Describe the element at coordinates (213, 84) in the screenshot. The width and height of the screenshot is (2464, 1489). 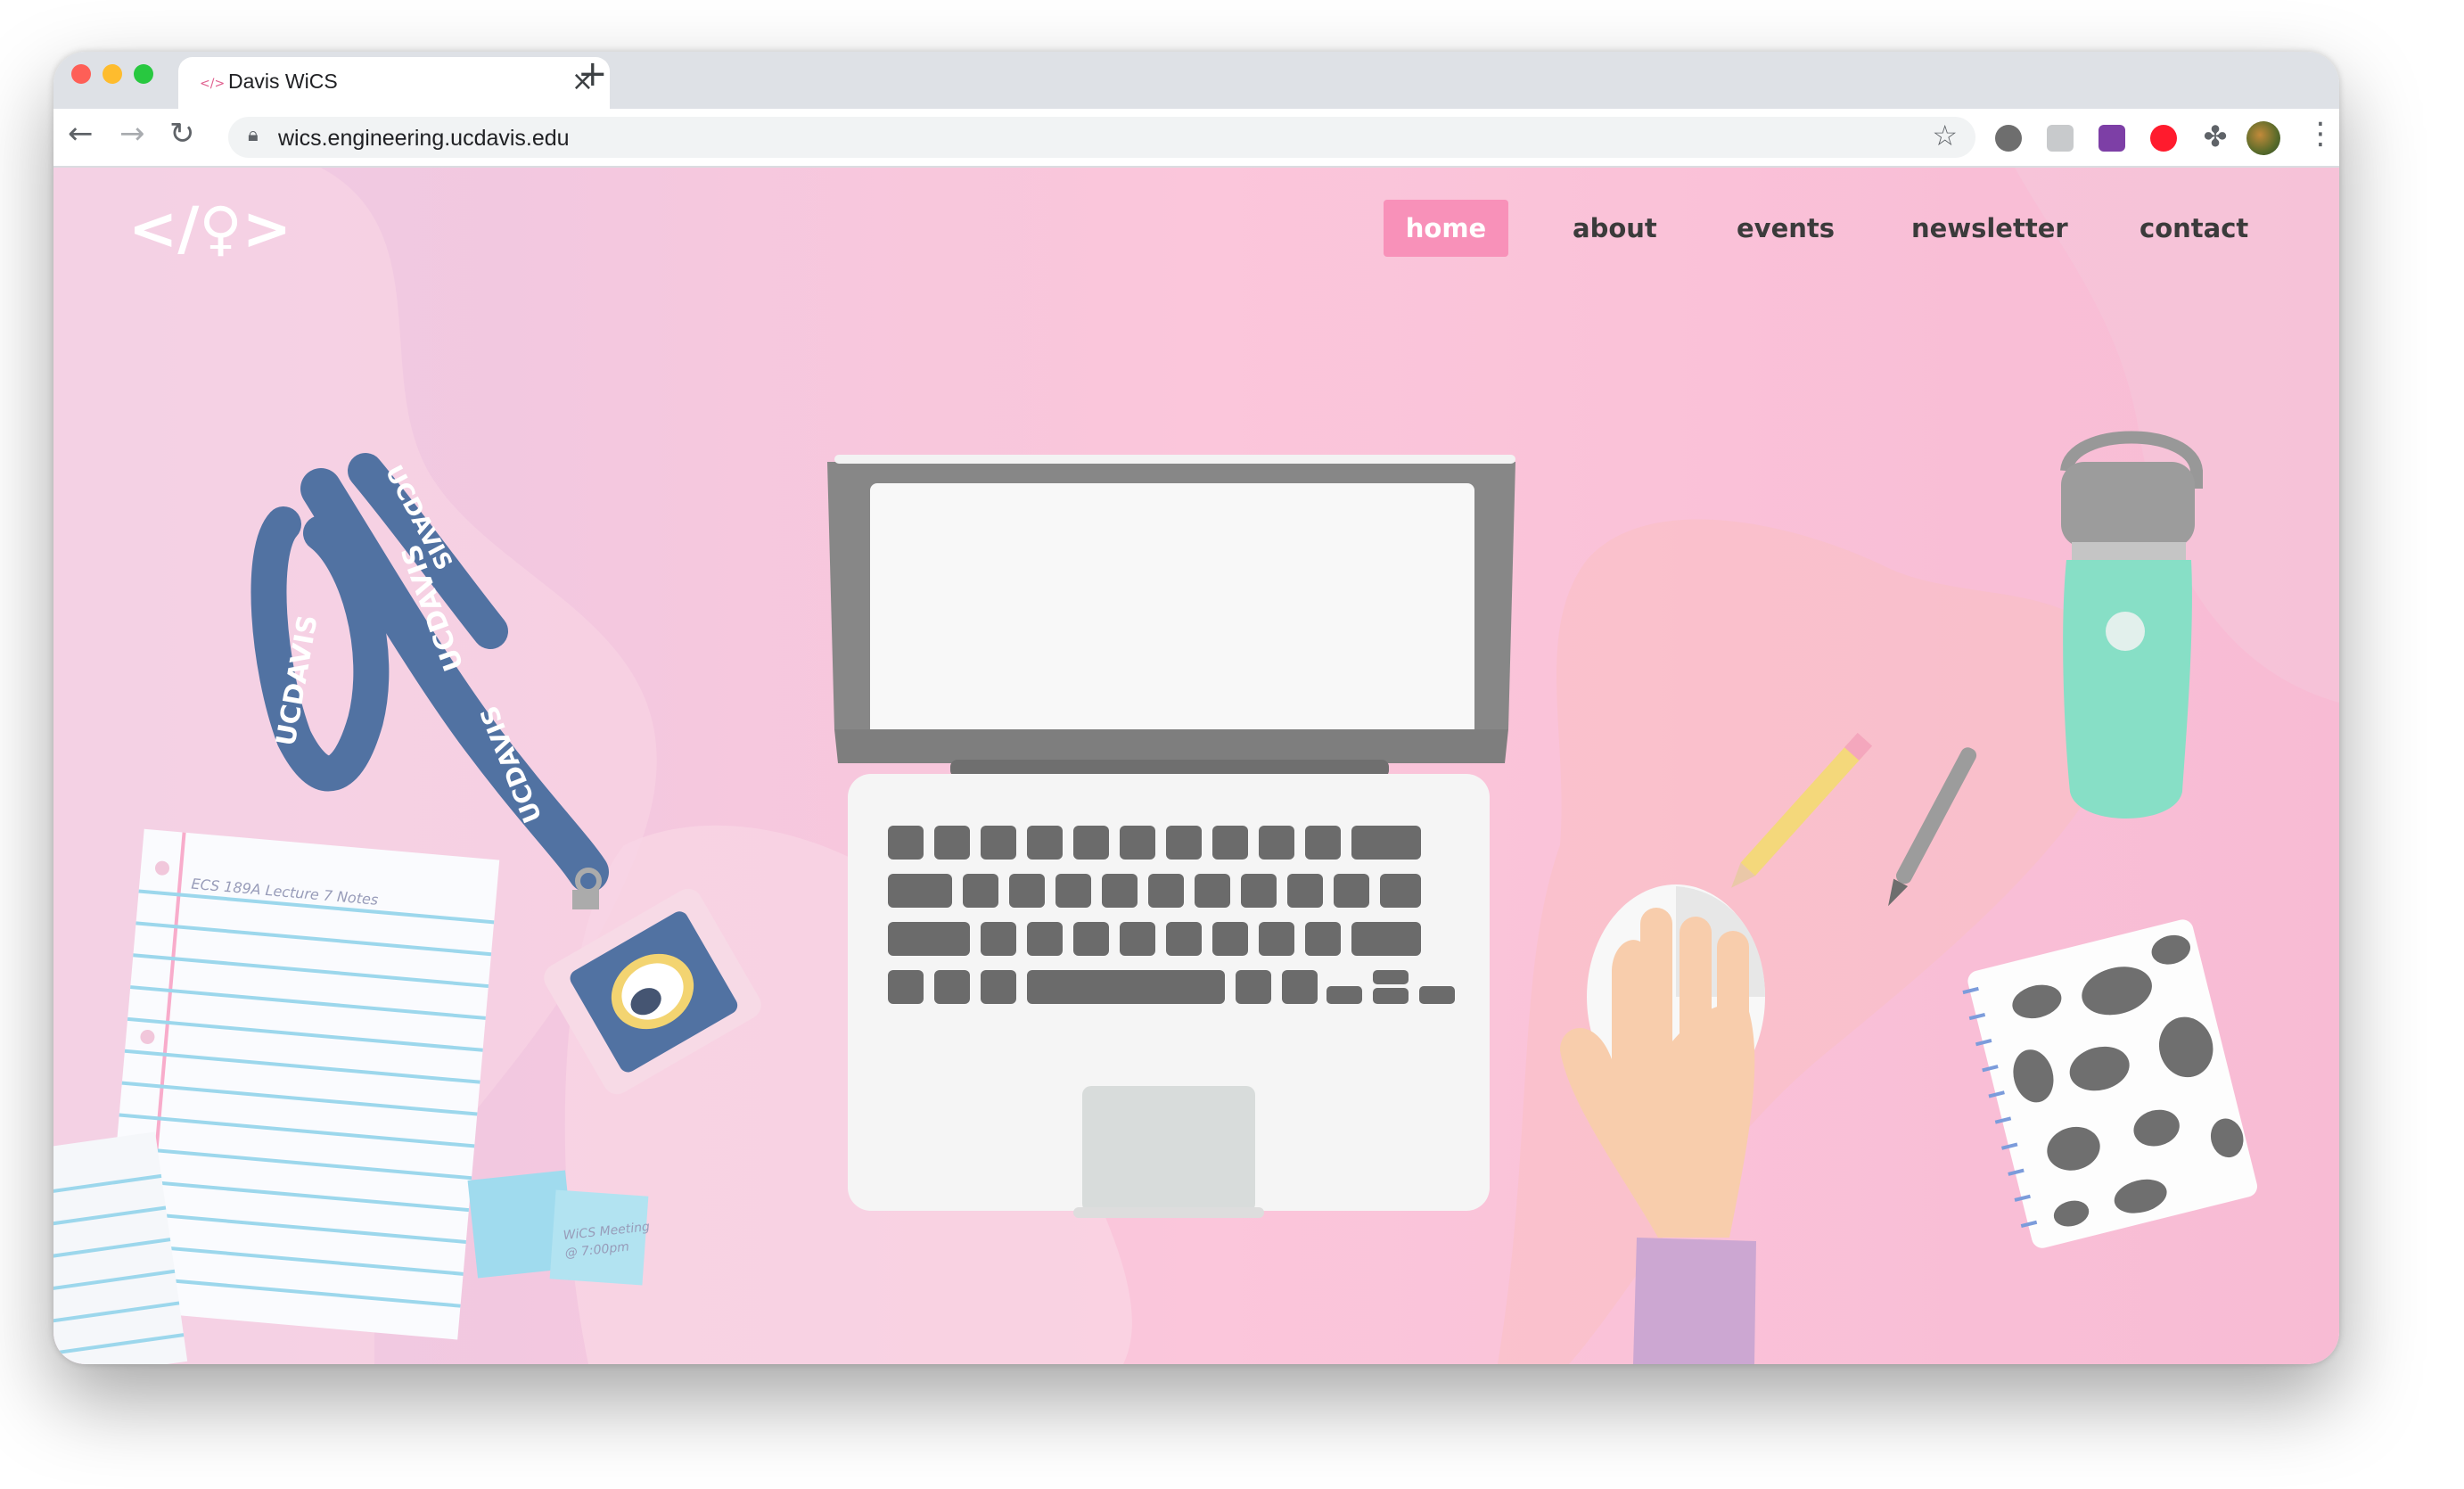
I see `favicon-icon: </>` at that location.